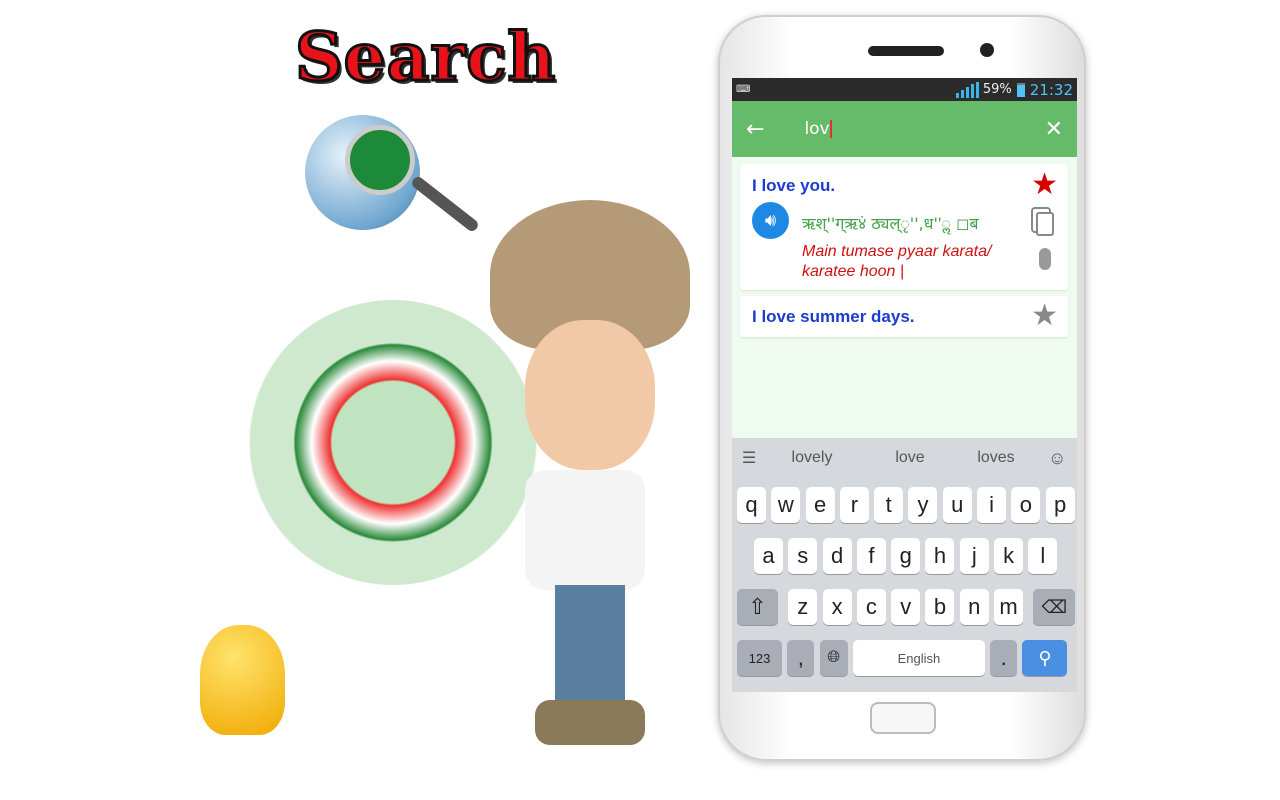  I want to click on key: l, so click(1043, 556).